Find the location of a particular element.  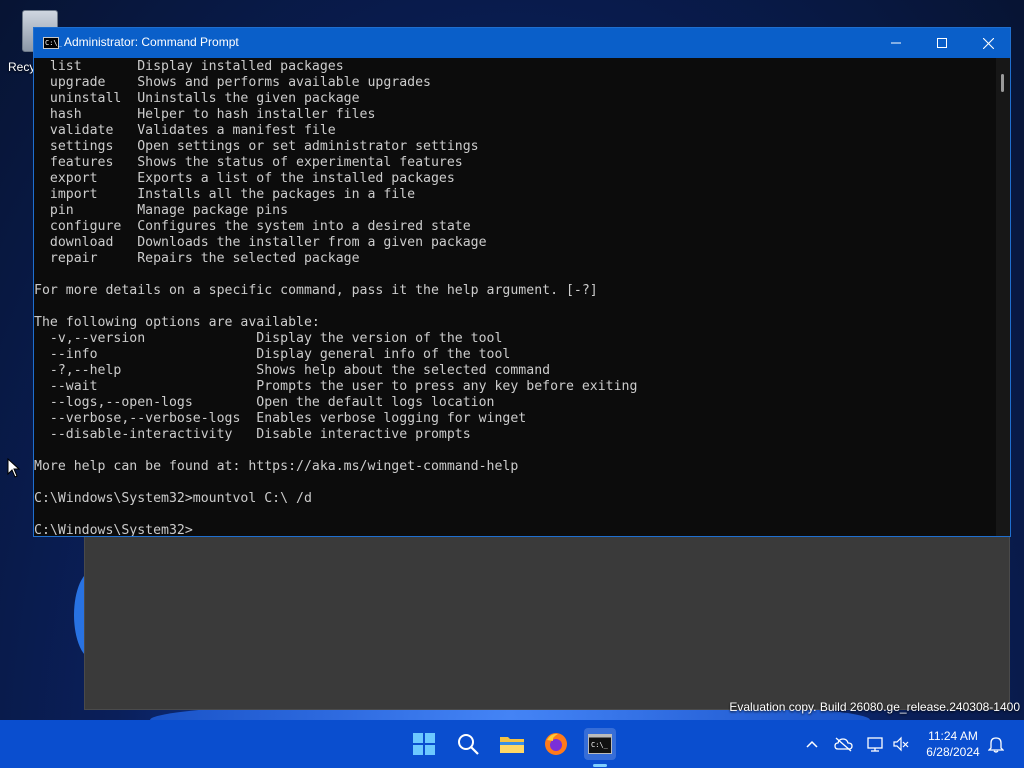

close-icon is located at coordinates (988, 43).